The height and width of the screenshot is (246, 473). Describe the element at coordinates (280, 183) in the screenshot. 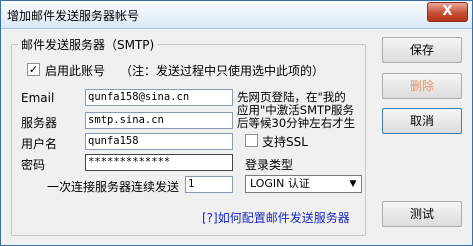

I see `login-type-value: LOGIN 认证` at that location.